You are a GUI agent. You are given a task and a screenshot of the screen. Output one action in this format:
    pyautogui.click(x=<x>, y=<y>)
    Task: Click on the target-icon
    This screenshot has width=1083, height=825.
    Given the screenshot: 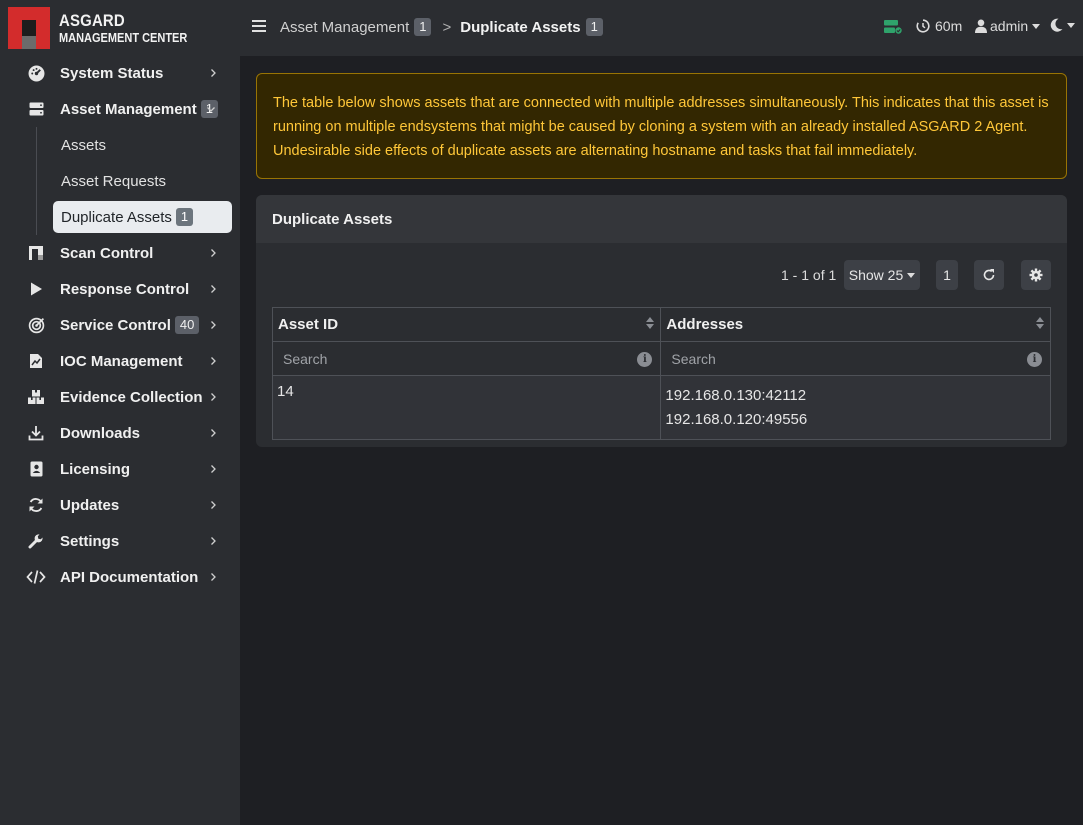 What is the action you would take?
    pyautogui.click(x=36, y=325)
    